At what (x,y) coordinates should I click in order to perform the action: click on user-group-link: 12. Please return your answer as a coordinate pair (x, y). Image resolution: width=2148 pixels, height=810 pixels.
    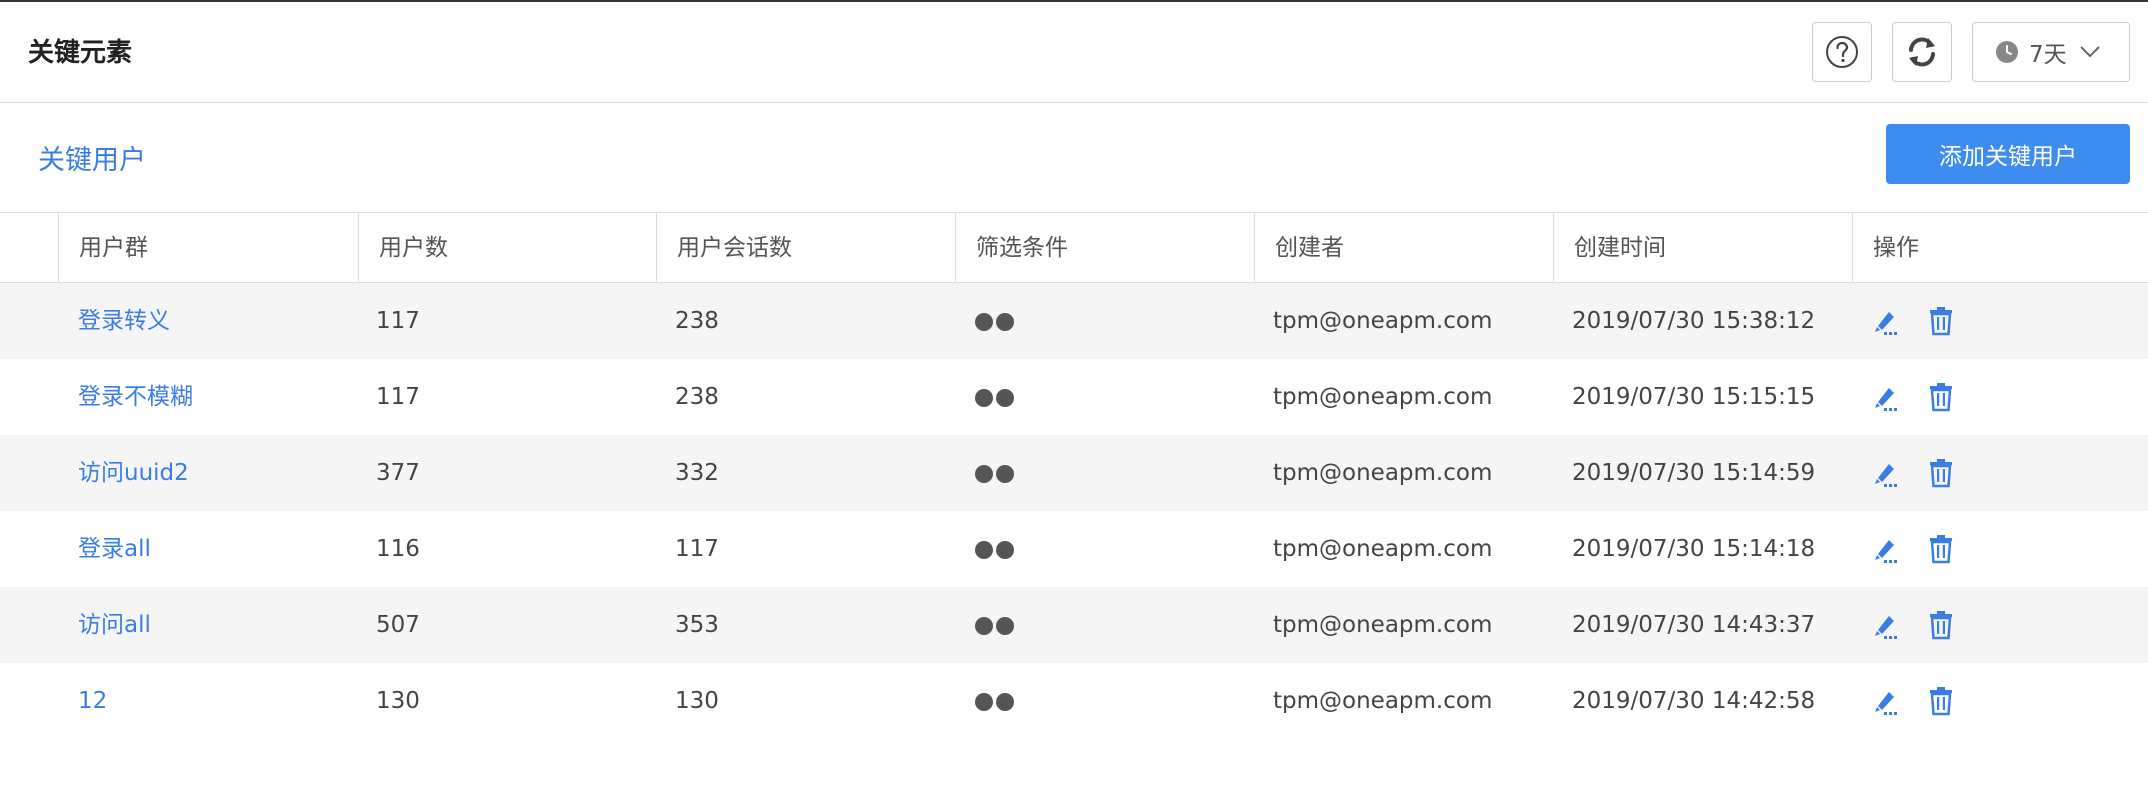
    Looking at the image, I should click on (92, 701).